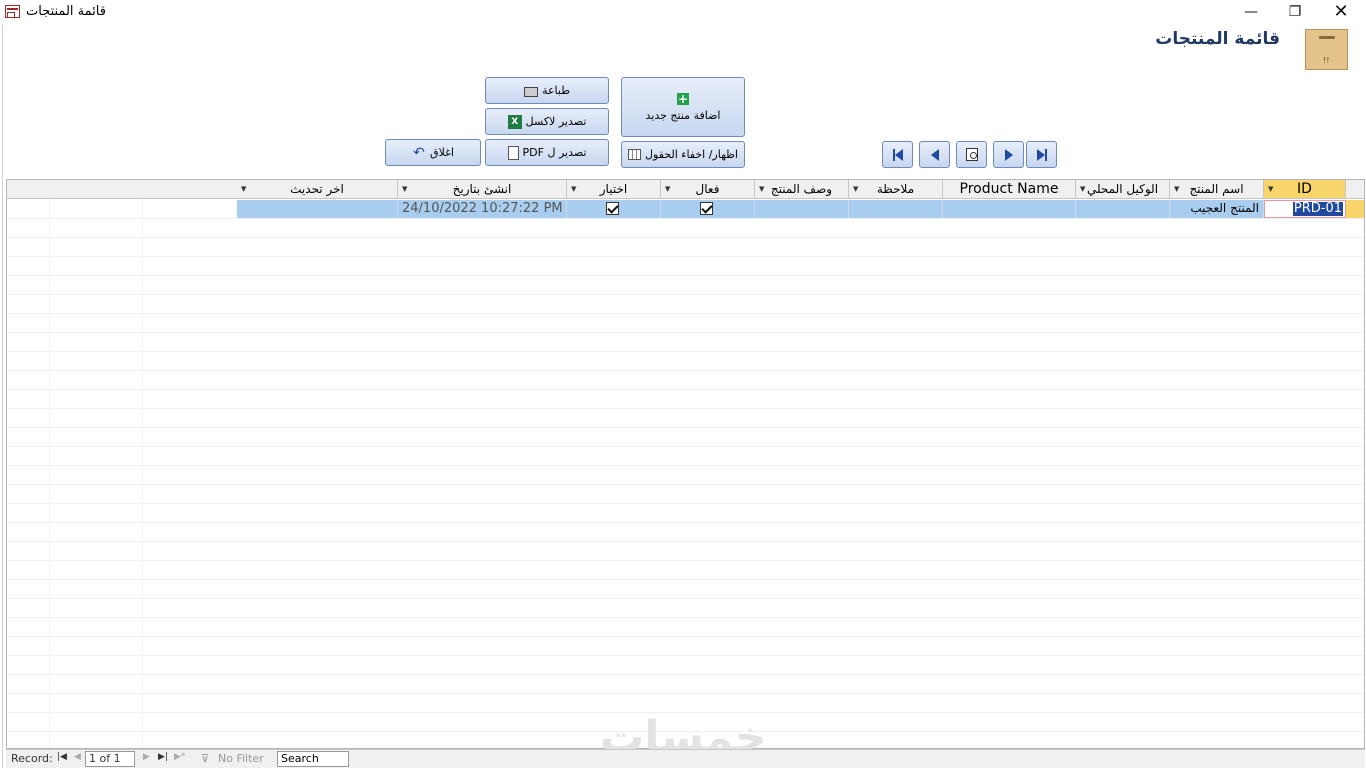 The image size is (1366, 768). I want to click on export-pdf-label: تصدير ل PDF, so click(554, 152).